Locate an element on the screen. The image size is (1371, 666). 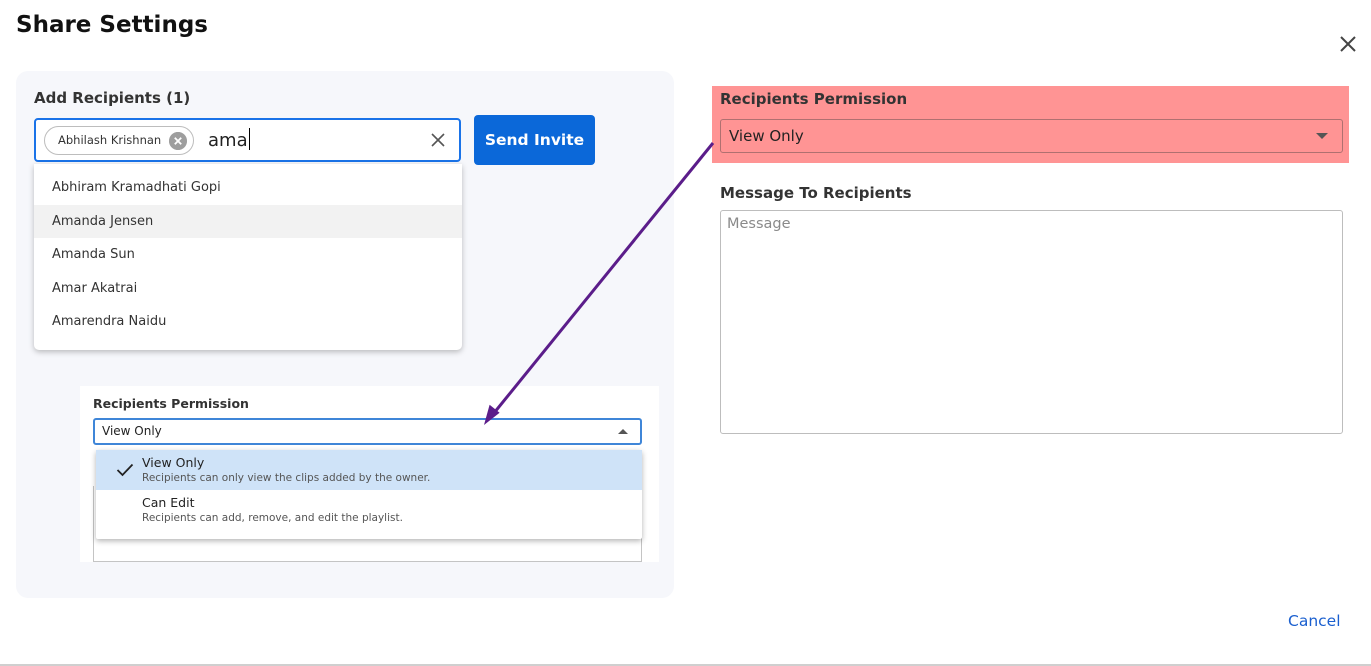
recipient-chip-label: Abhilash Krishnan is located at coordinates (110, 140).